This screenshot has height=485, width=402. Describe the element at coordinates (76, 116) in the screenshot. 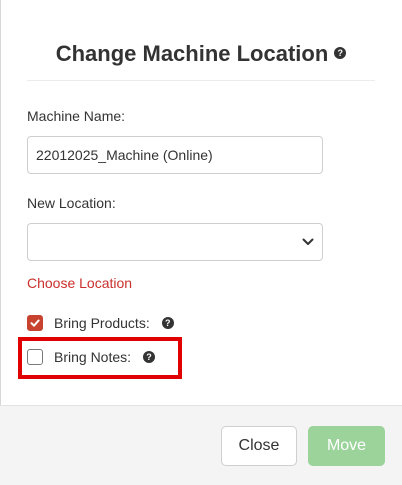

I see `machine-name-label: Machine Name:` at that location.